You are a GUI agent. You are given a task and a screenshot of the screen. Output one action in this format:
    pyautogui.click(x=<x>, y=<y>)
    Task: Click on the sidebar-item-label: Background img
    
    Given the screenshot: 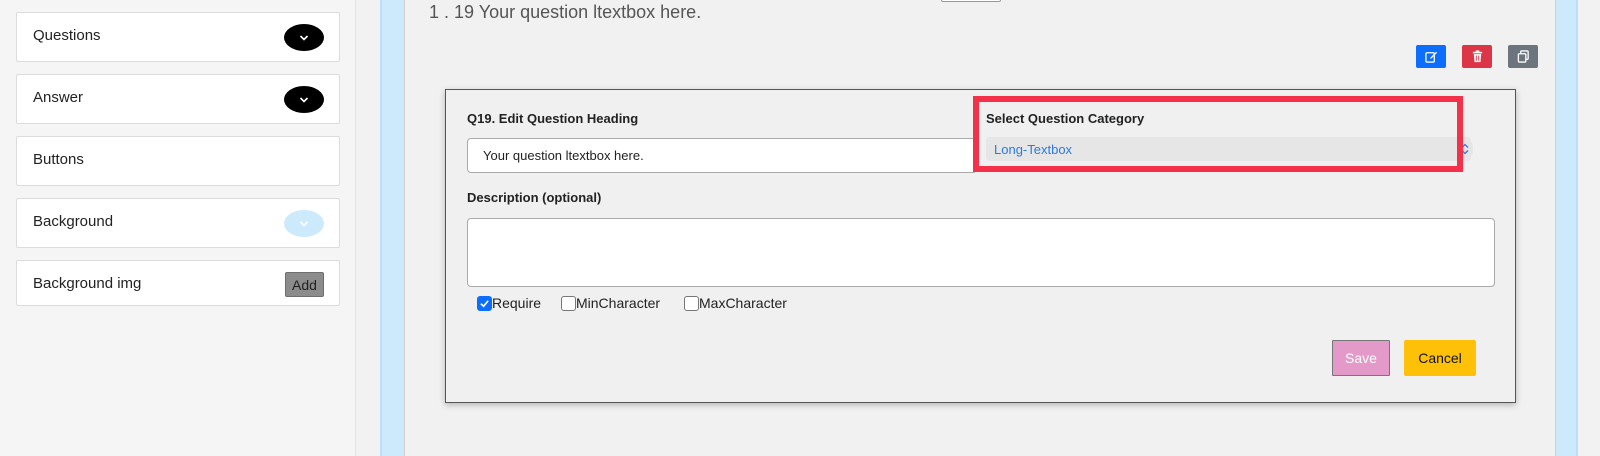 What is the action you would take?
    pyautogui.click(x=87, y=283)
    